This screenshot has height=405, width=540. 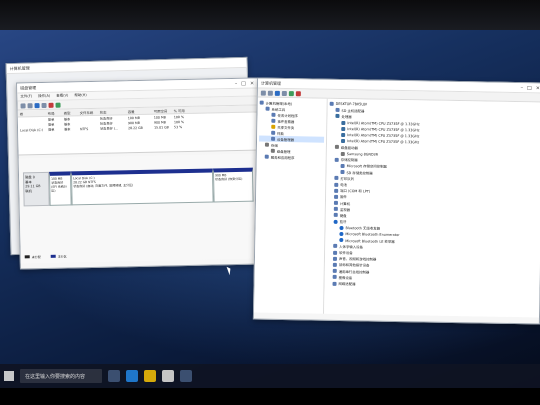 What do you see at coordinates (270, 15) in the screenshot?
I see `monitor-bezel` at bounding box center [270, 15].